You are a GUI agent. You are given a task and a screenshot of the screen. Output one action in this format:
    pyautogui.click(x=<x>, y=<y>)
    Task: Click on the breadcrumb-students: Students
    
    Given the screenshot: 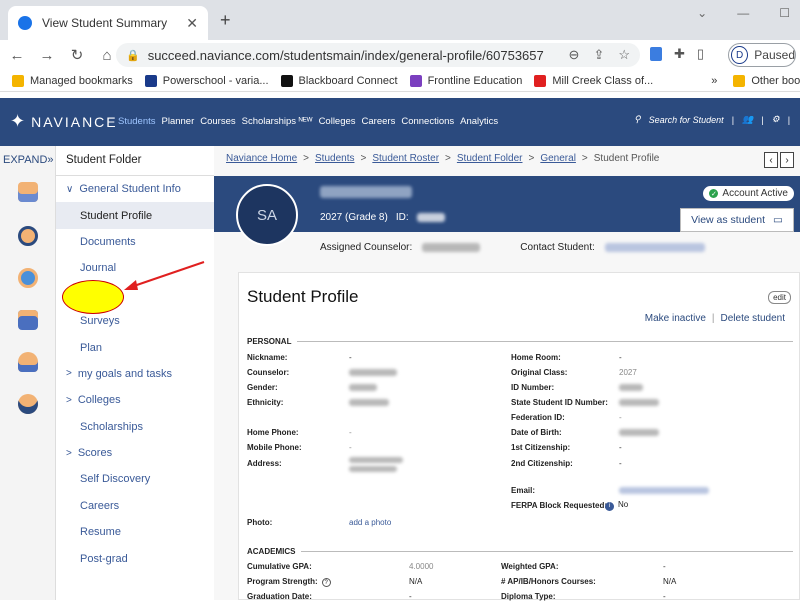 What is the action you would take?
    pyautogui.click(x=334, y=158)
    